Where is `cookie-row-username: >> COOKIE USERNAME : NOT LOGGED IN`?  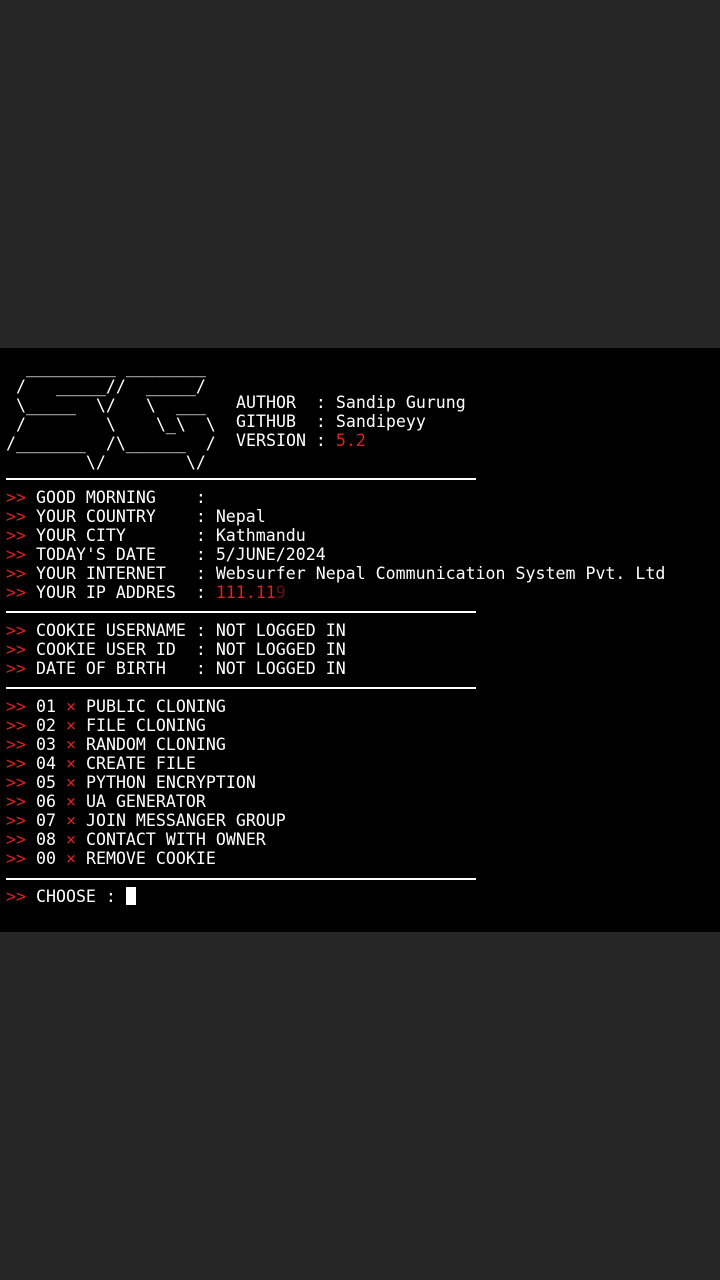 cookie-row-username: >> COOKIE USERNAME : NOT LOGGED IN is located at coordinates (176, 630).